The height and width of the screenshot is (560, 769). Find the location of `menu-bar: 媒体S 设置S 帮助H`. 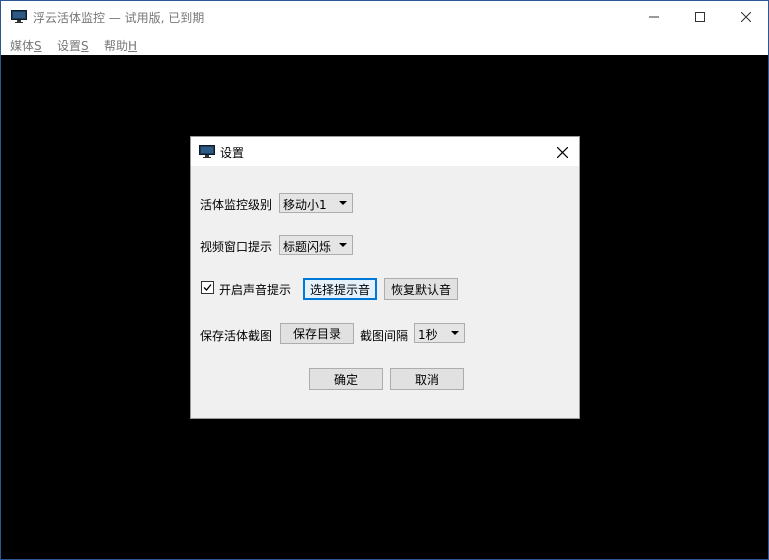

menu-bar: 媒体S 设置S 帮助H is located at coordinates (384, 44).